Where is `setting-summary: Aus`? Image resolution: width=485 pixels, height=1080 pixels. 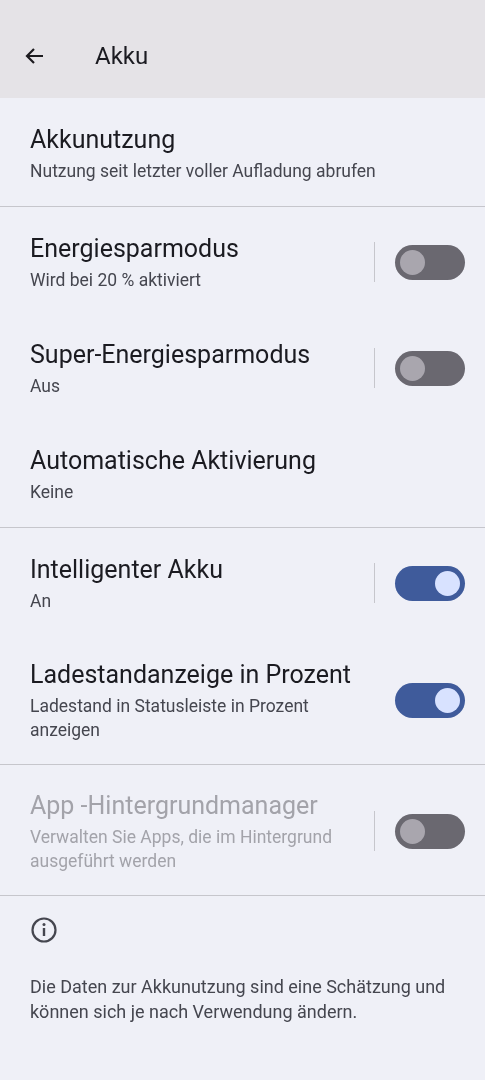 setting-summary: Aus is located at coordinates (45, 386).